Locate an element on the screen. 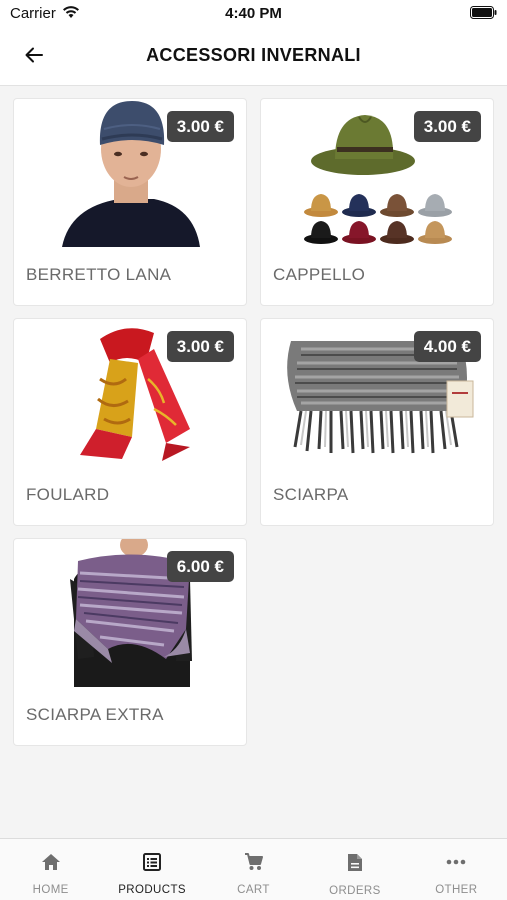  tab-label: HOME is located at coordinates (50, 890).